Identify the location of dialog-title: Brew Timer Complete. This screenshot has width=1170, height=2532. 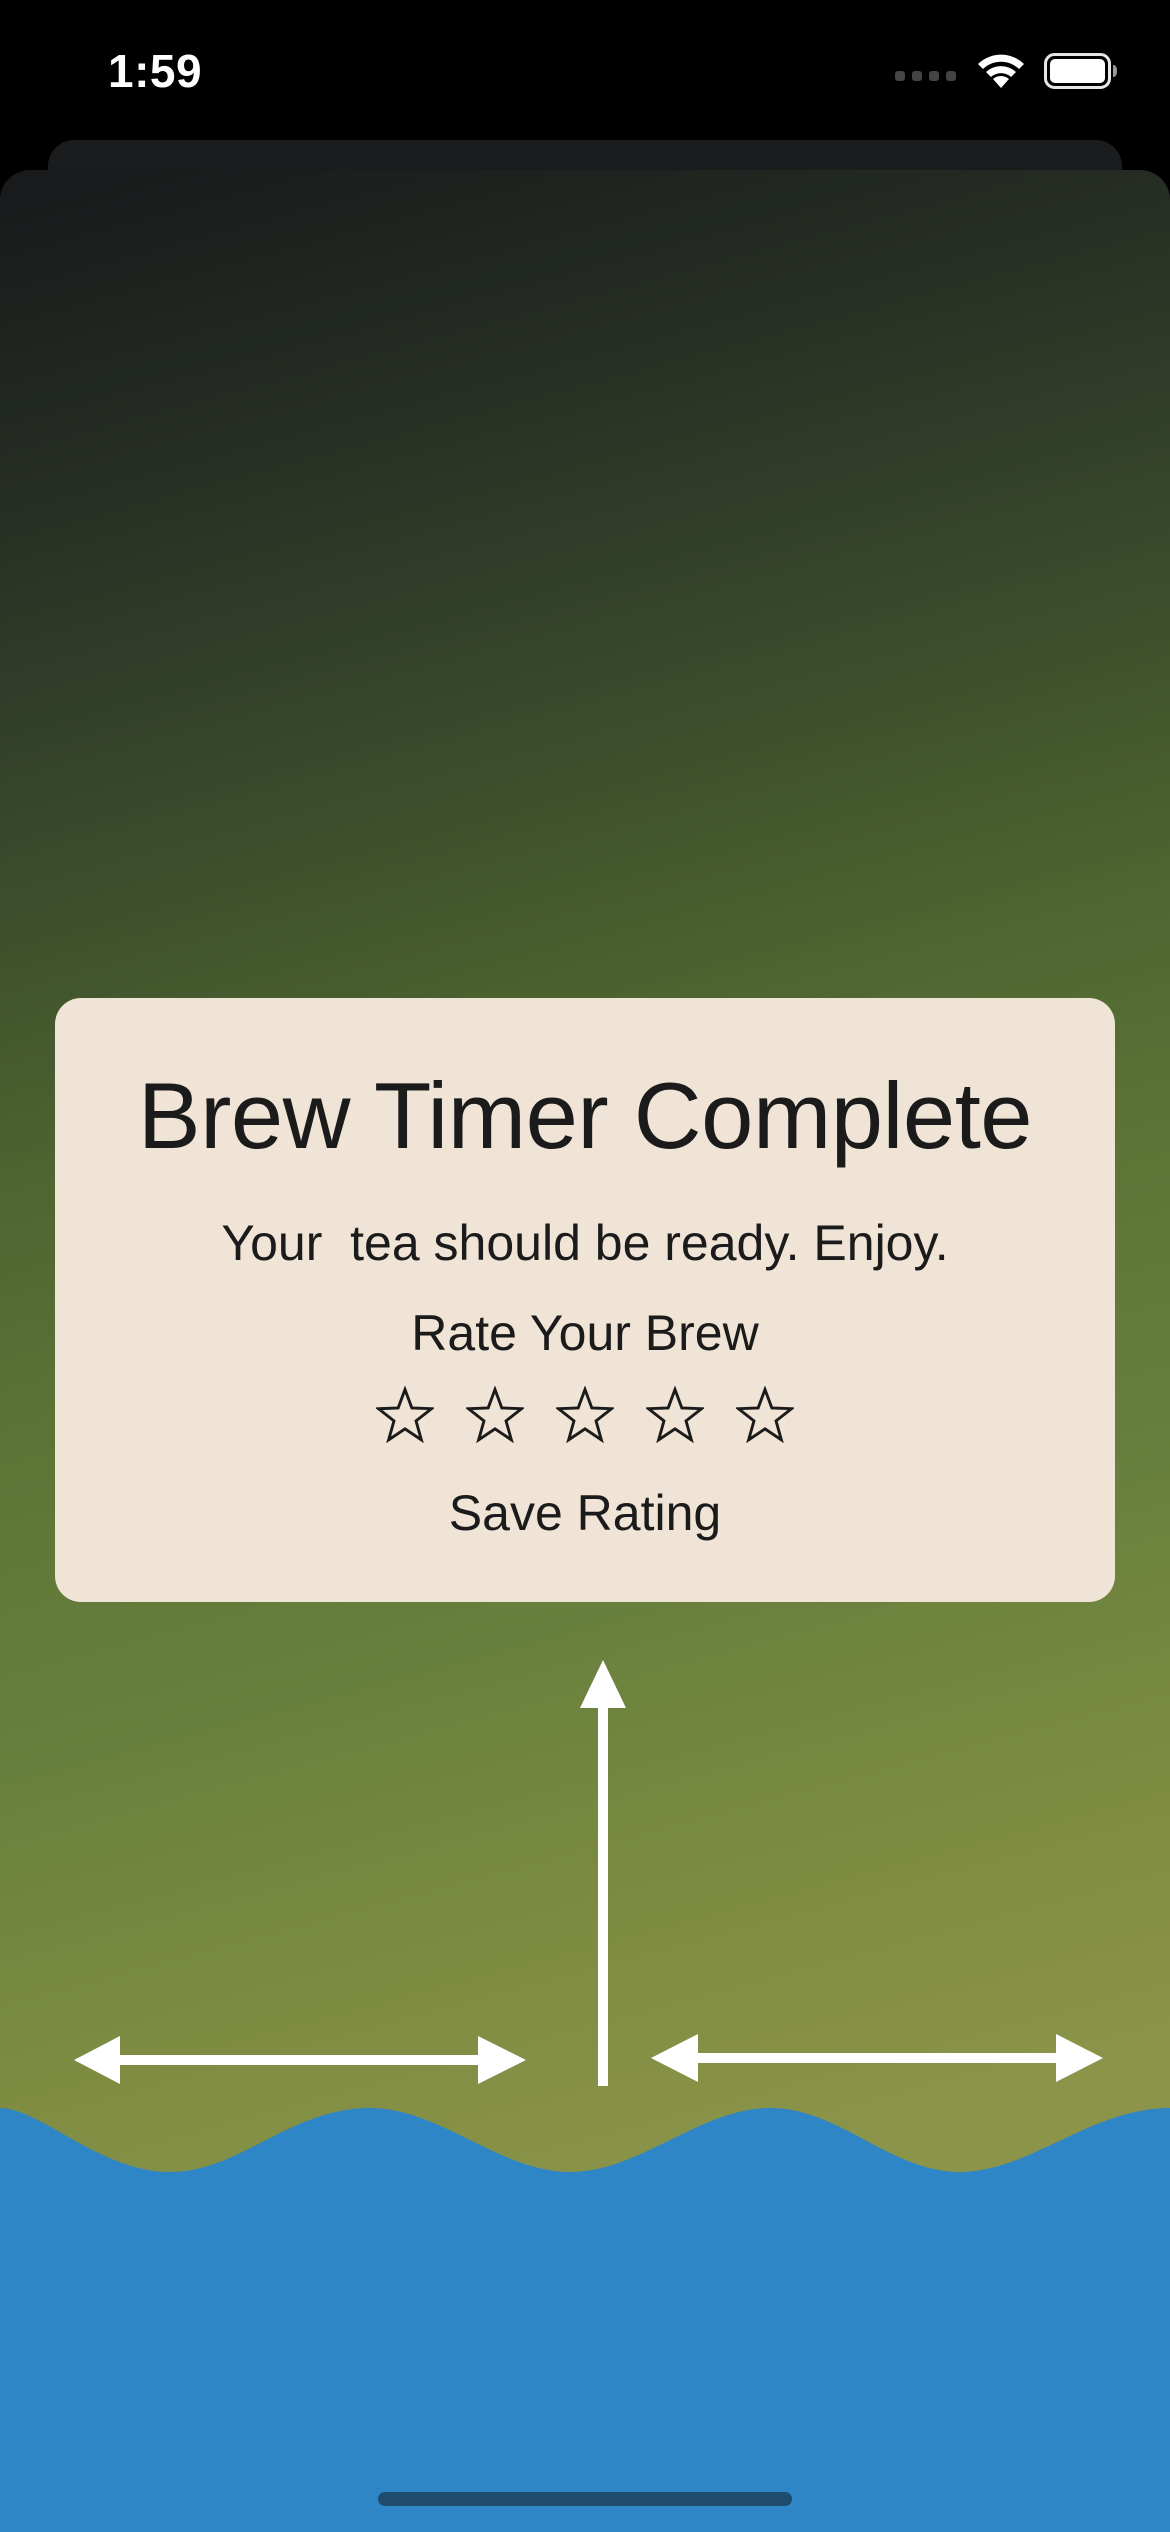
(585, 1115).